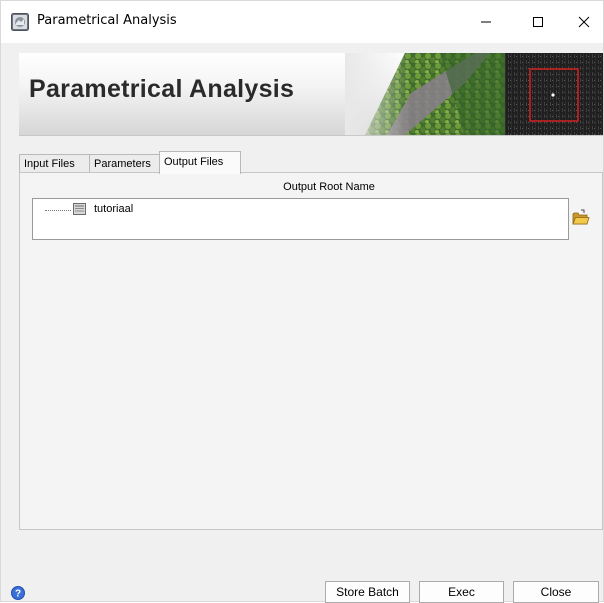 This screenshot has height=603, width=604. What do you see at coordinates (556, 592) in the screenshot?
I see `close-button: Close` at bounding box center [556, 592].